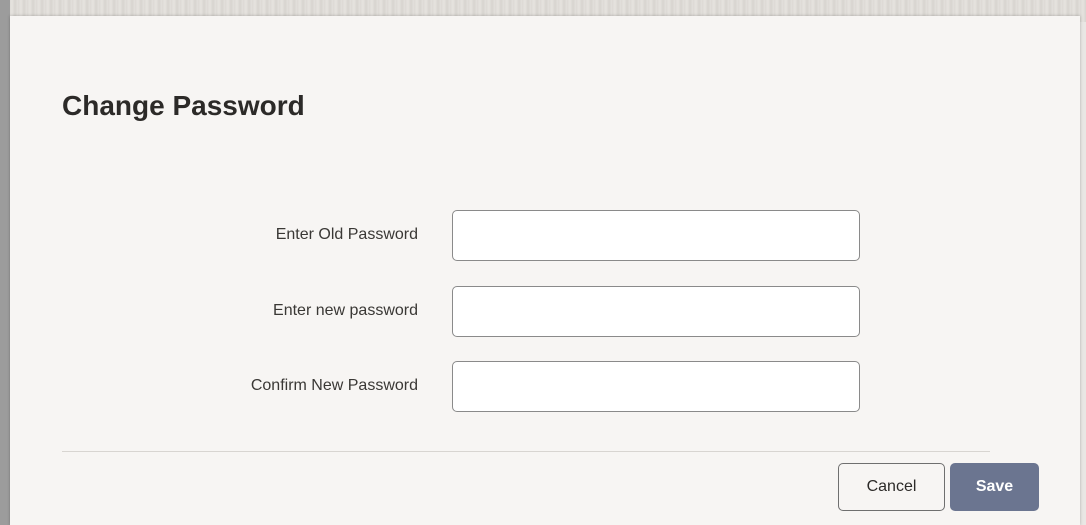  Describe the element at coordinates (656, 235) in the screenshot. I see `old-password-input` at that location.